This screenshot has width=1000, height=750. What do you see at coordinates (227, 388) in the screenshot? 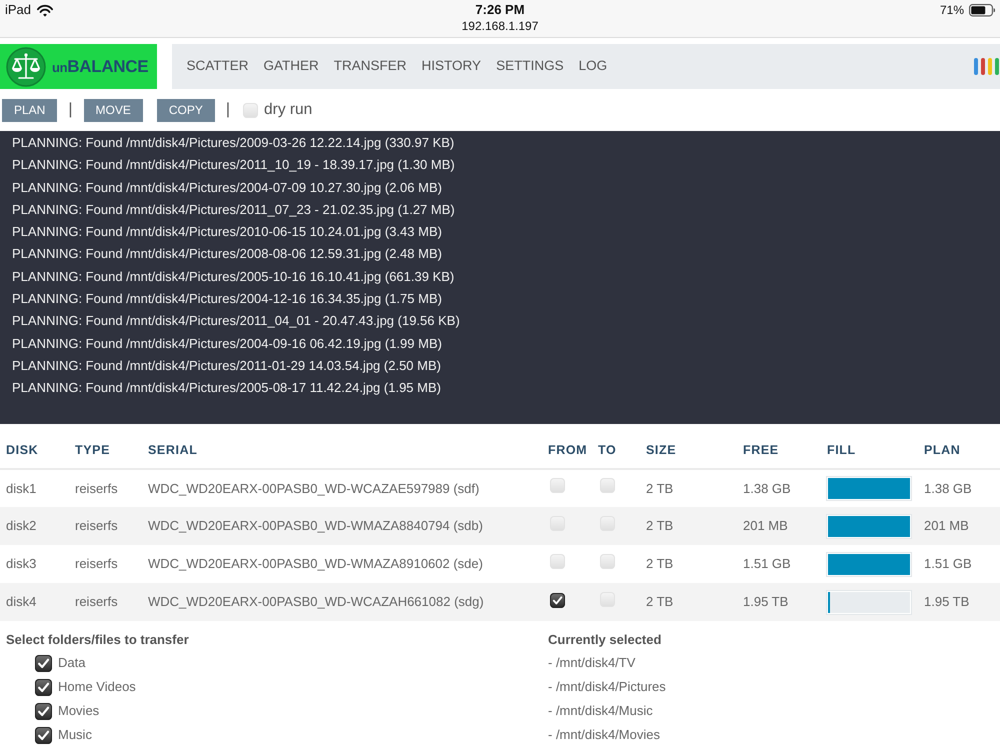
I see `log-line: PLANNING: Found /mnt/disk4/Pictures/2005-08-17 11.42.24.jpg (1.95 MB)` at bounding box center [227, 388].